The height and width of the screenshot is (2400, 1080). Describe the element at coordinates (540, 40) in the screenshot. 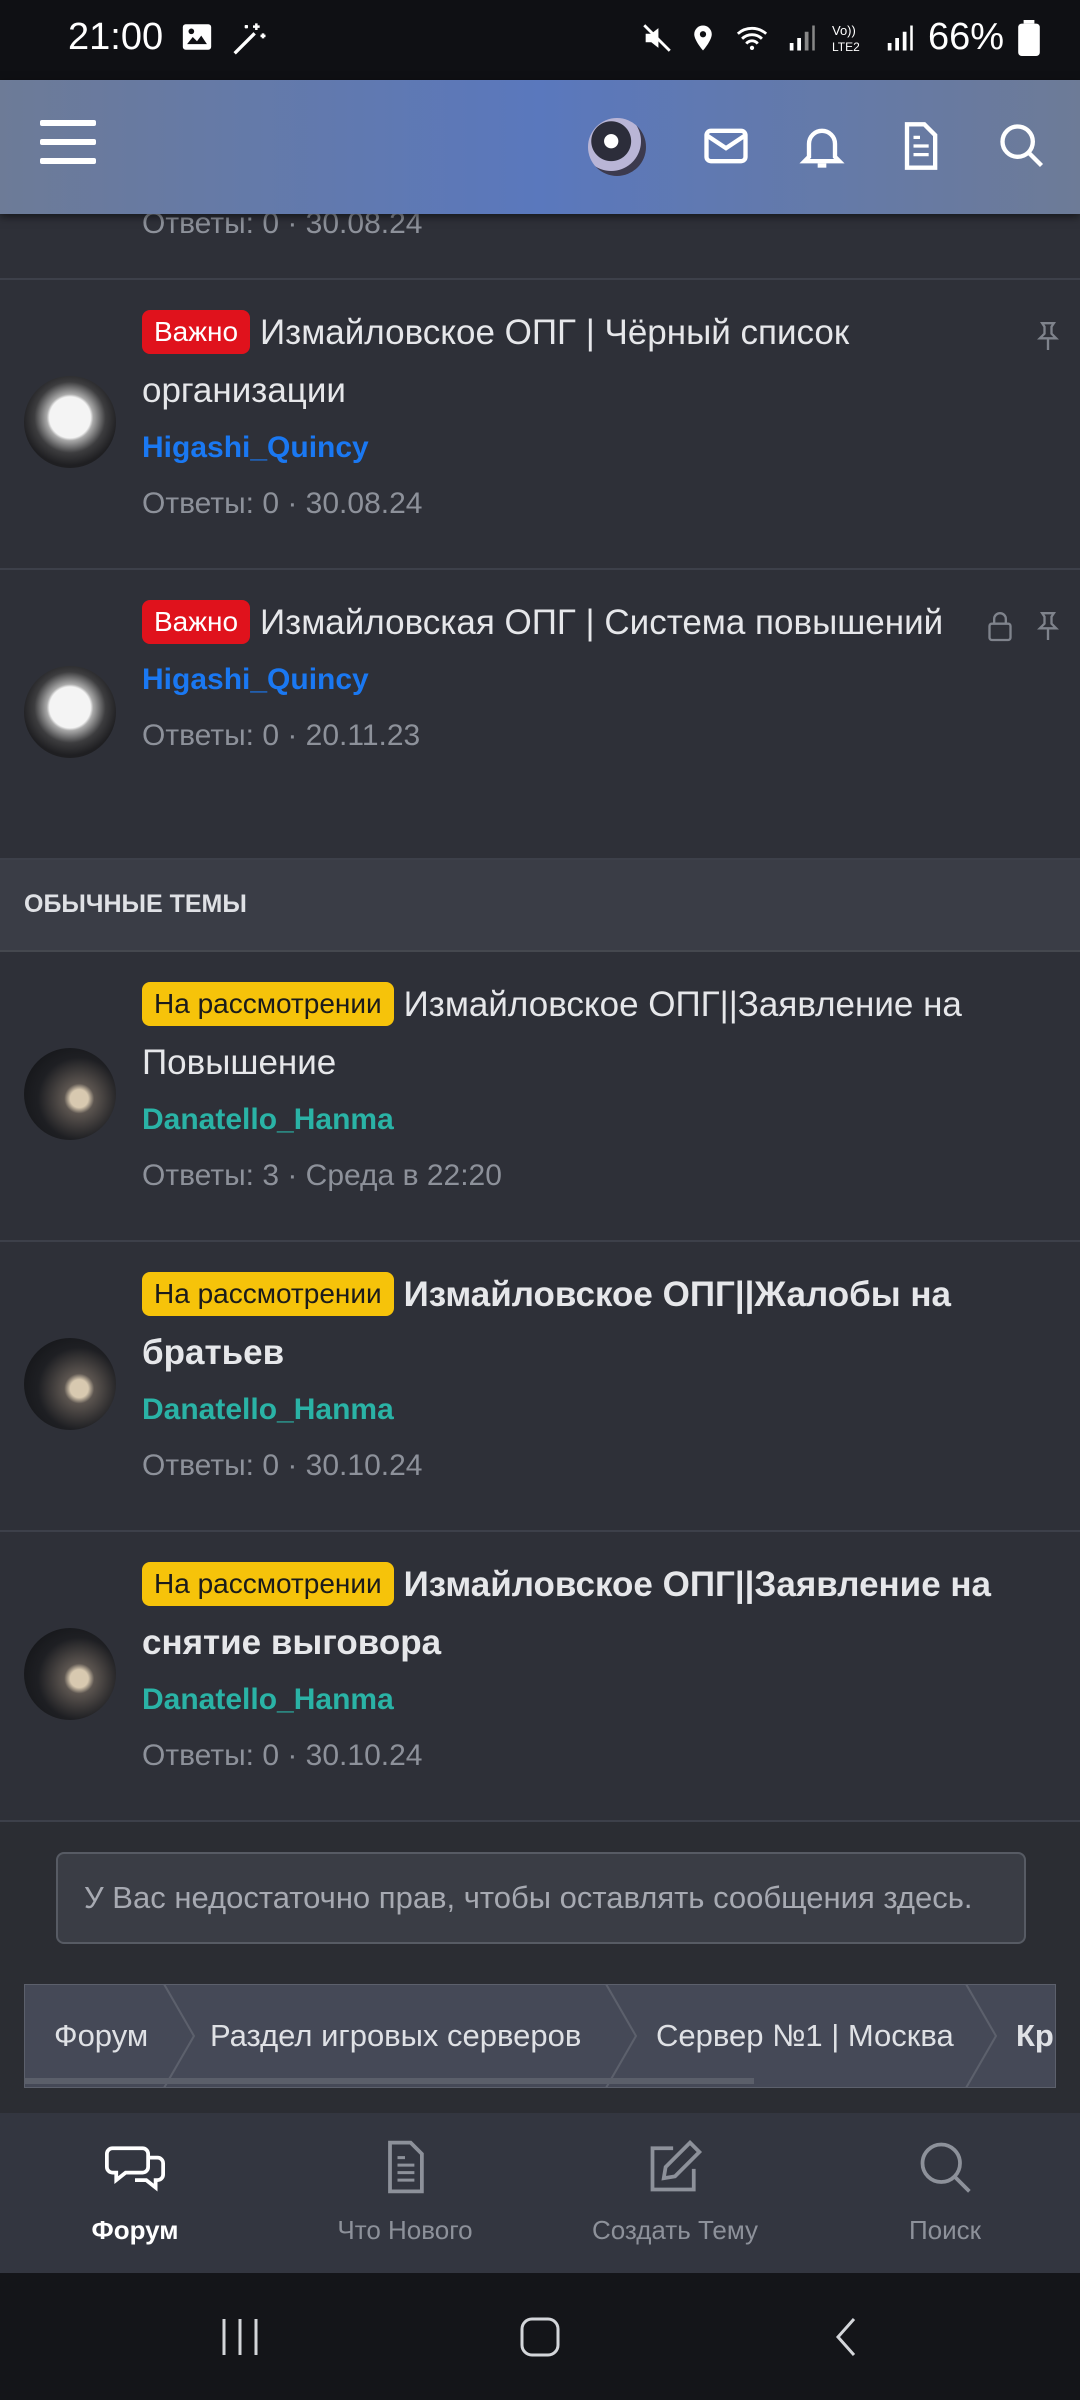

I see `status-bar: 21:00 Vo)) LTE2 66%` at that location.